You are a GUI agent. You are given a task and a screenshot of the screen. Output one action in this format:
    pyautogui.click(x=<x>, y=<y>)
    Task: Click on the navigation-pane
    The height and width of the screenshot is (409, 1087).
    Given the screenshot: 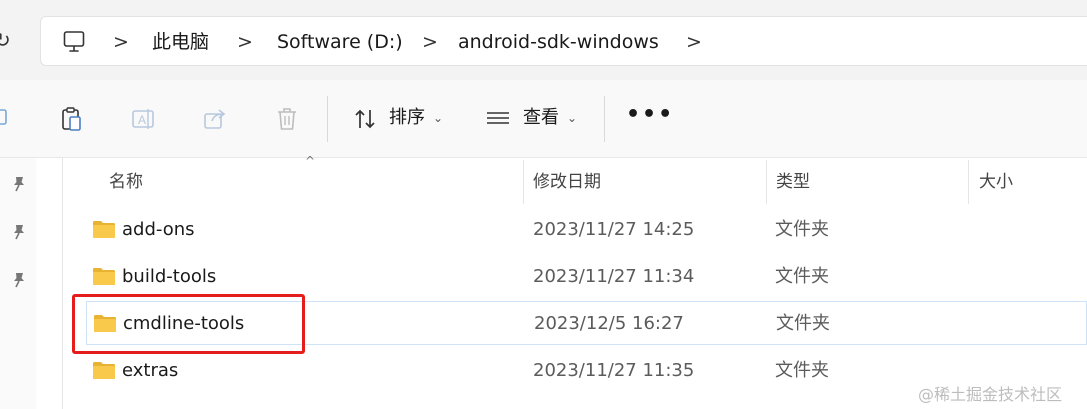 What is the action you would take?
    pyautogui.click(x=18, y=283)
    